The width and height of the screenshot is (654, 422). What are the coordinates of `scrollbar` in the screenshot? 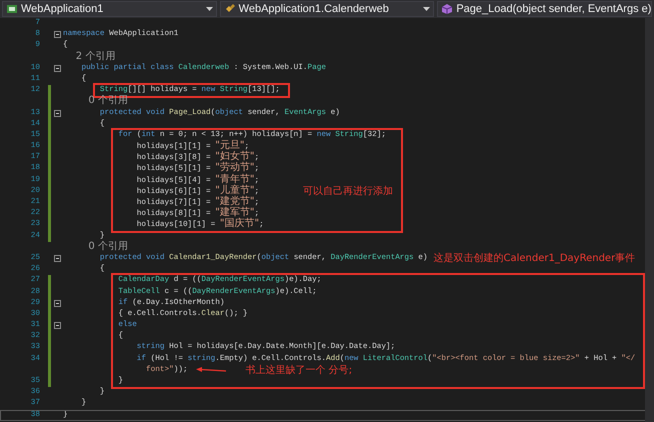 It's located at (649, 220).